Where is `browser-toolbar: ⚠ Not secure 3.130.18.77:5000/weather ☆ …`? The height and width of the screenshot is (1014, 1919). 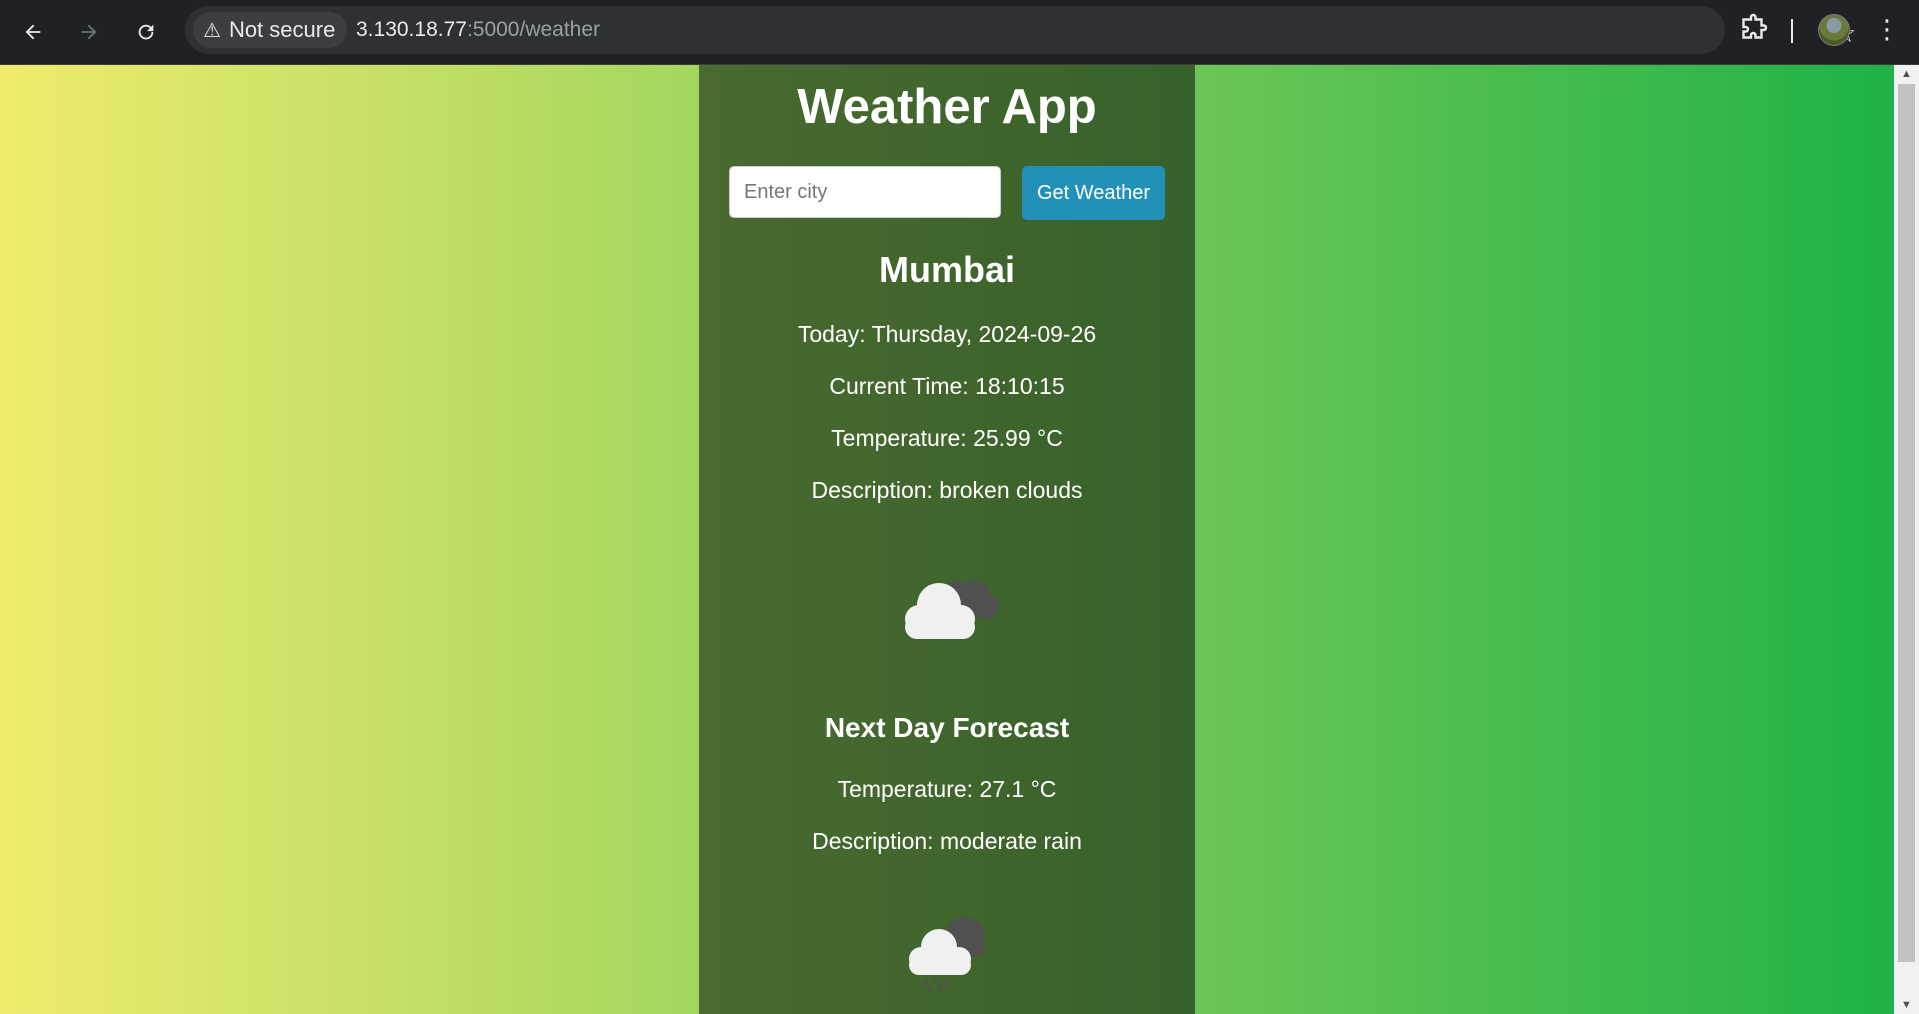
browser-toolbar: ⚠ Not secure 3.130.18.77:5000/weather ☆ … is located at coordinates (959, 32).